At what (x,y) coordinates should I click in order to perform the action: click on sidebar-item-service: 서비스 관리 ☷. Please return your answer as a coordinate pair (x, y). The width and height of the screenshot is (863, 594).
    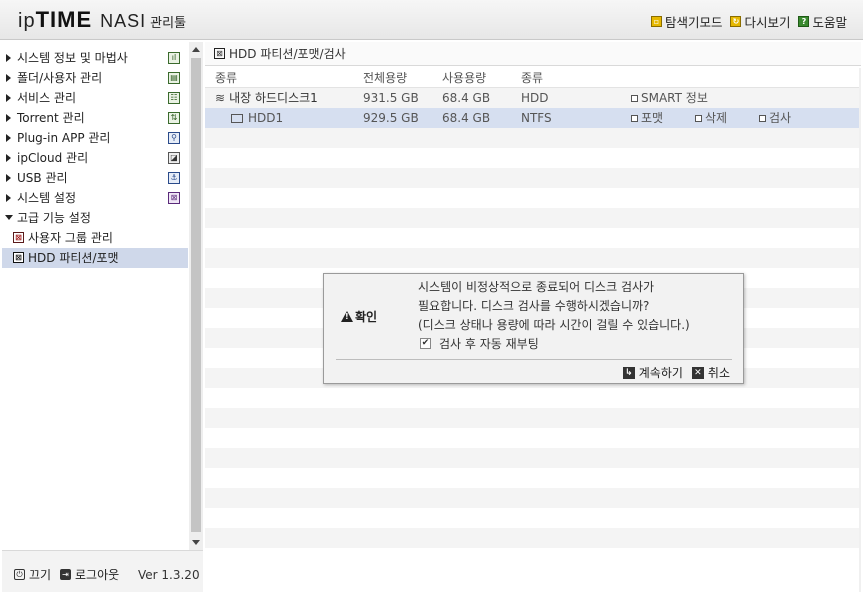
    Looking at the image, I should click on (95, 98).